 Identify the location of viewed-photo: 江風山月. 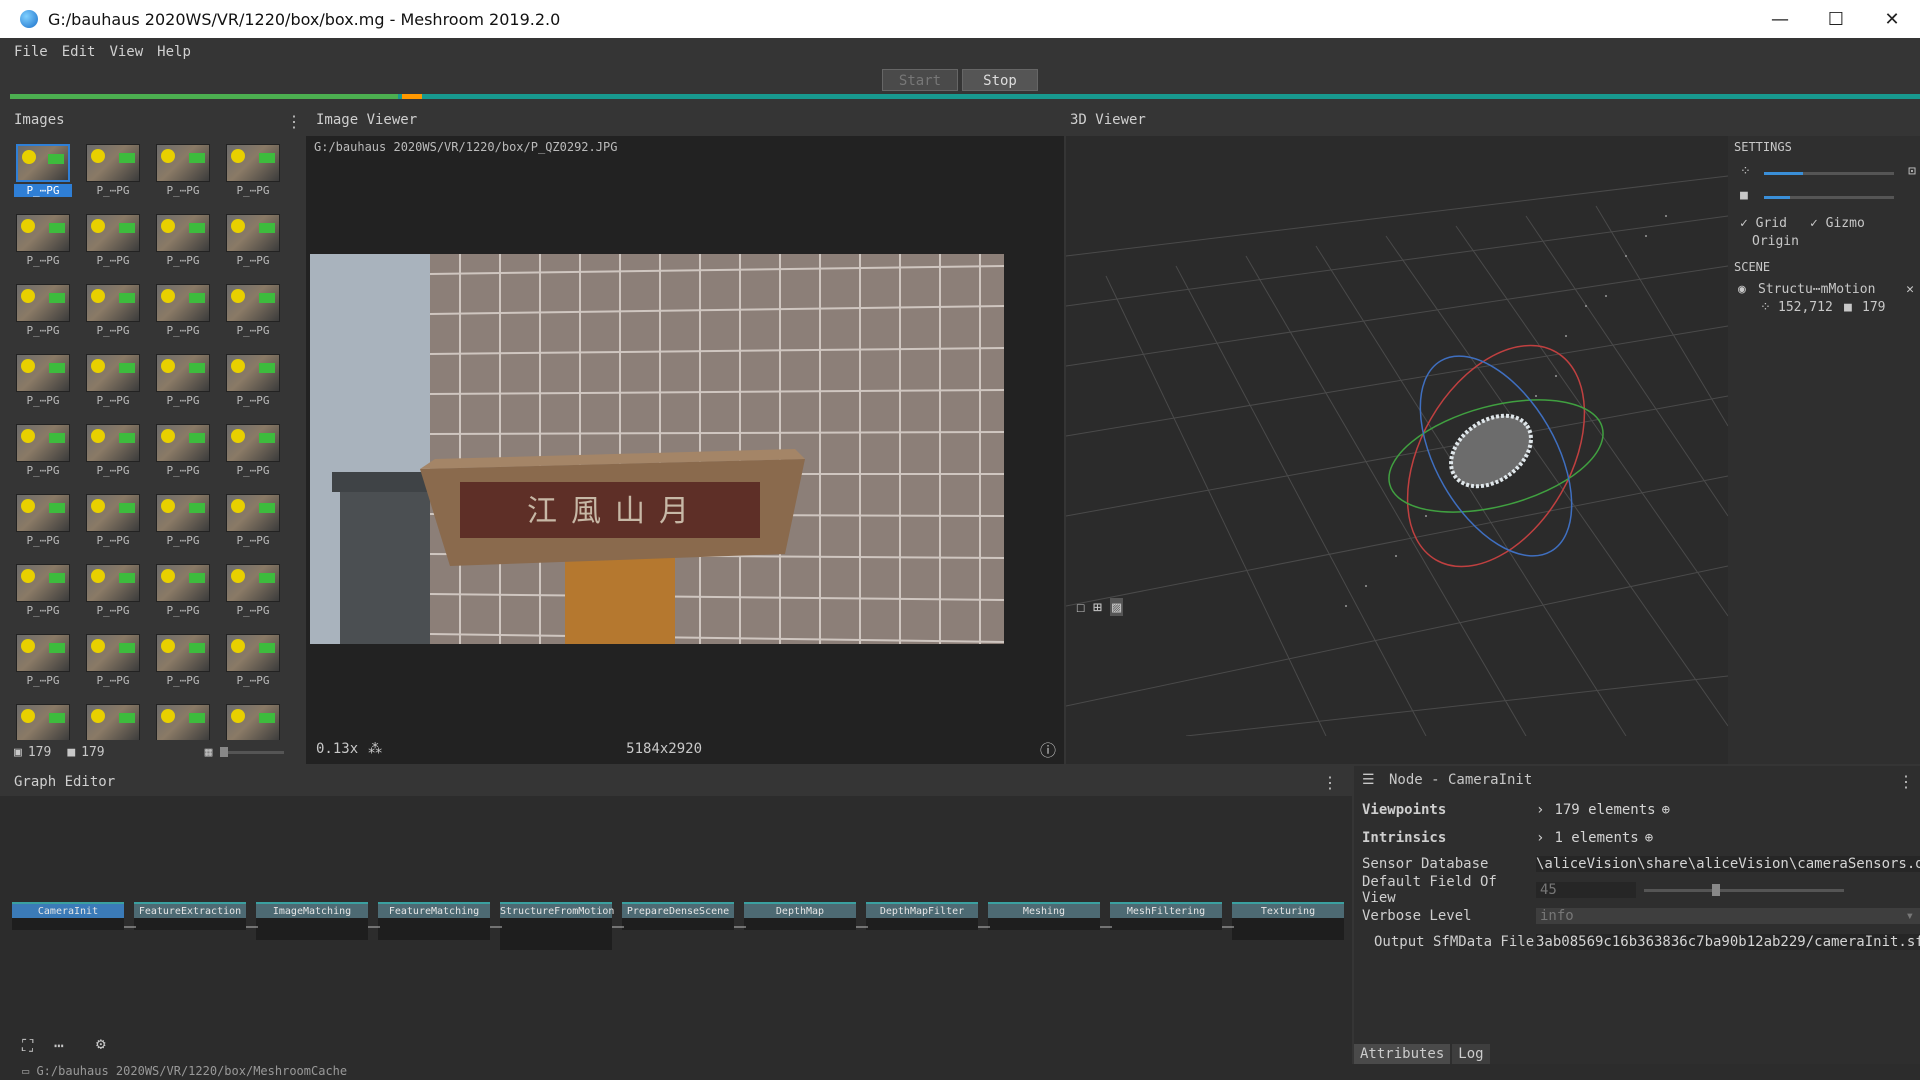
(657, 449).